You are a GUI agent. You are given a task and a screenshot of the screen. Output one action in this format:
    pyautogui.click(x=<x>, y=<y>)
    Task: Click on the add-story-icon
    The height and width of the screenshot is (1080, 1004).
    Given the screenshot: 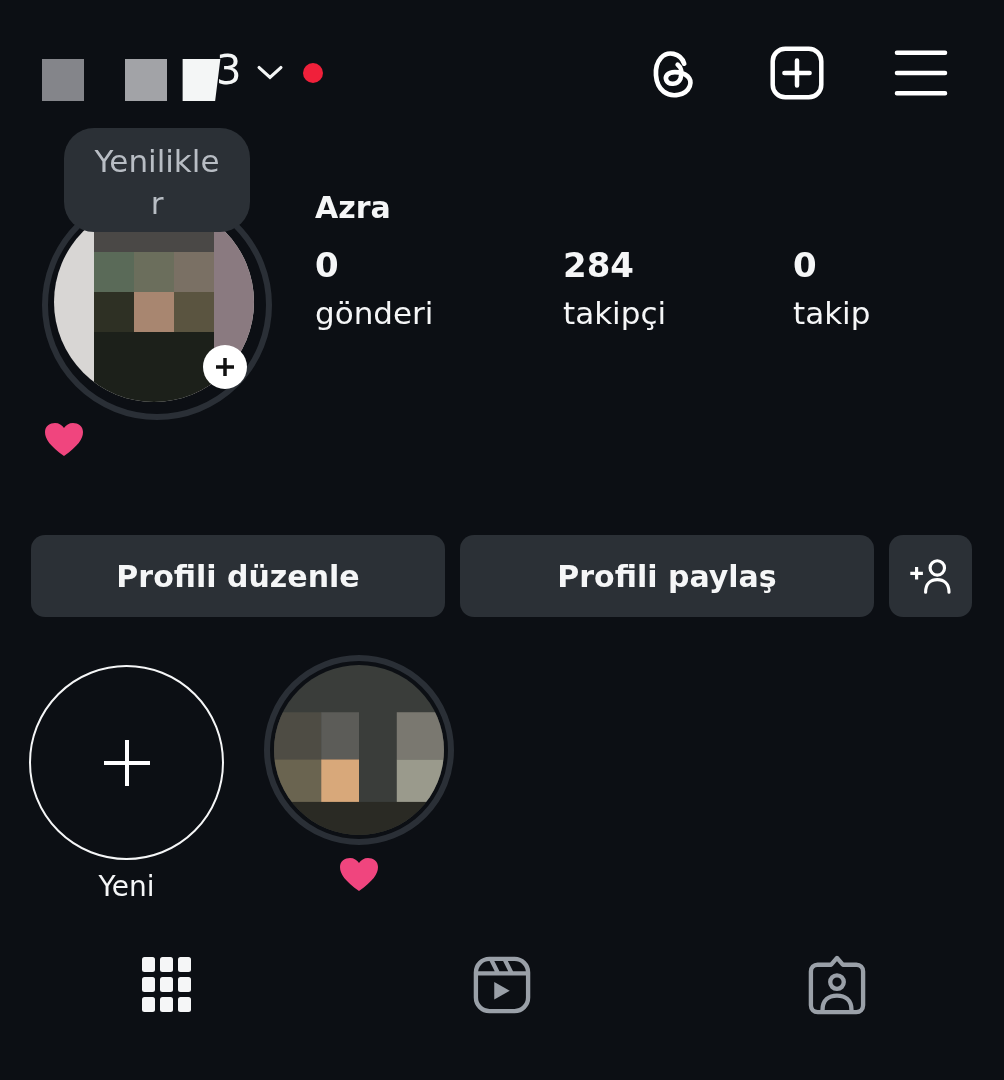 What is the action you would take?
    pyautogui.click(x=225, y=367)
    